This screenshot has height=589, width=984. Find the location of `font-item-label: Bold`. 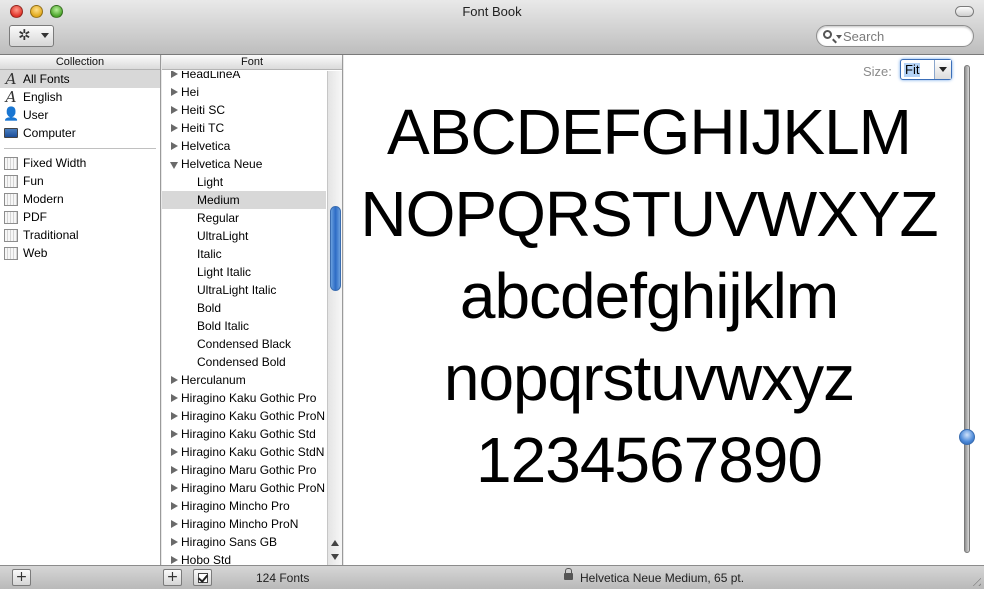

font-item-label: Bold is located at coordinates (209, 308).